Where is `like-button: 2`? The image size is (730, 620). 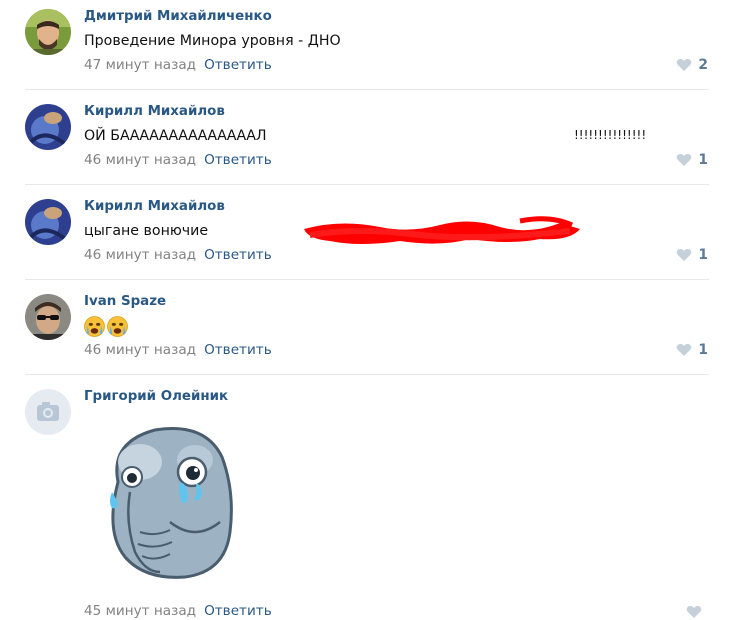 like-button: 2 is located at coordinates (692, 65).